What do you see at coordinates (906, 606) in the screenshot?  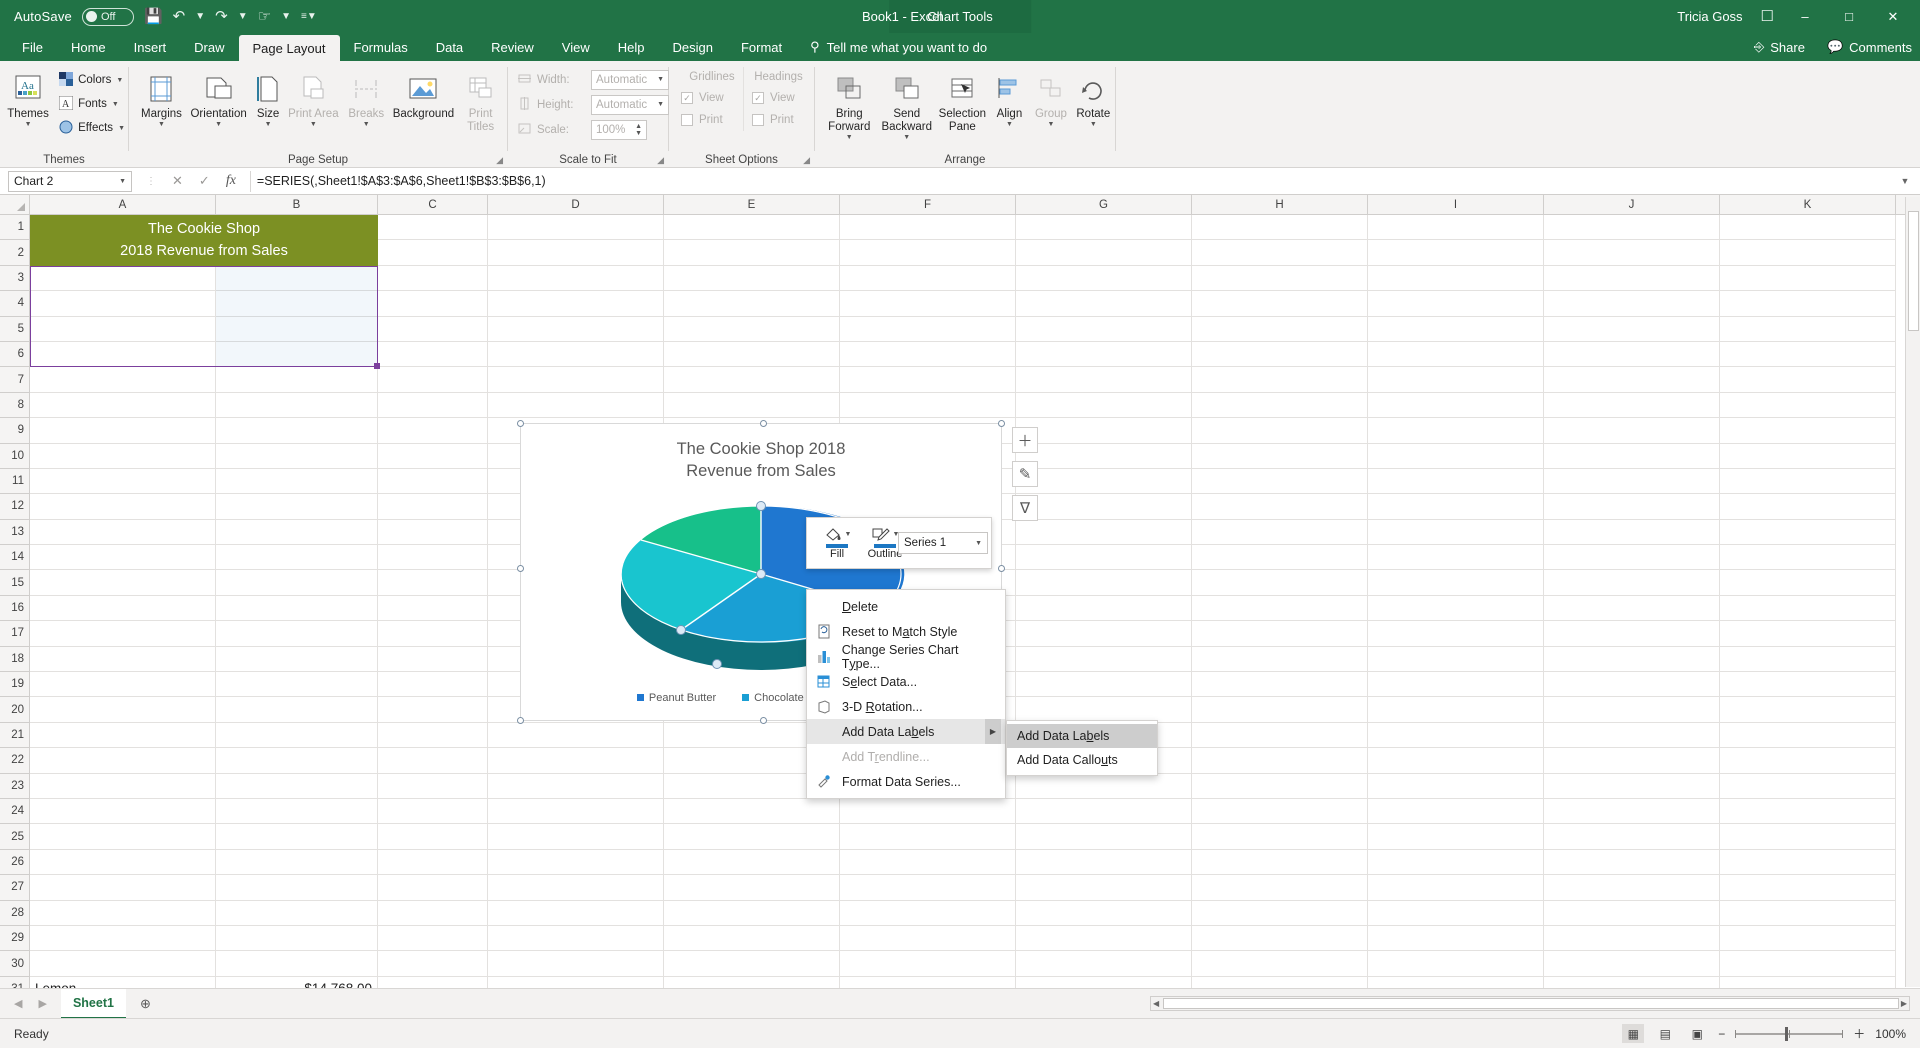 I see `context-menu-item-delete: Delete` at bounding box center [906, 606].